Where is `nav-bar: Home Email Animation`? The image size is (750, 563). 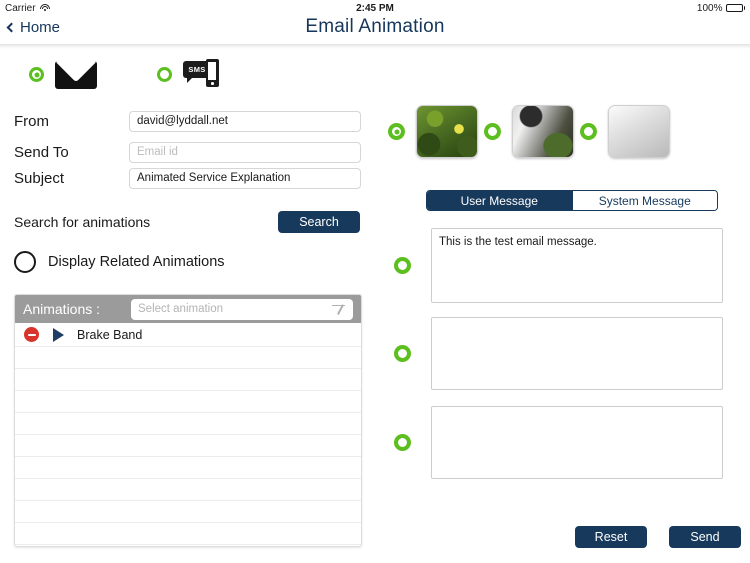
nav-bar: Home Email Animation is located at coordinates (375, 30).